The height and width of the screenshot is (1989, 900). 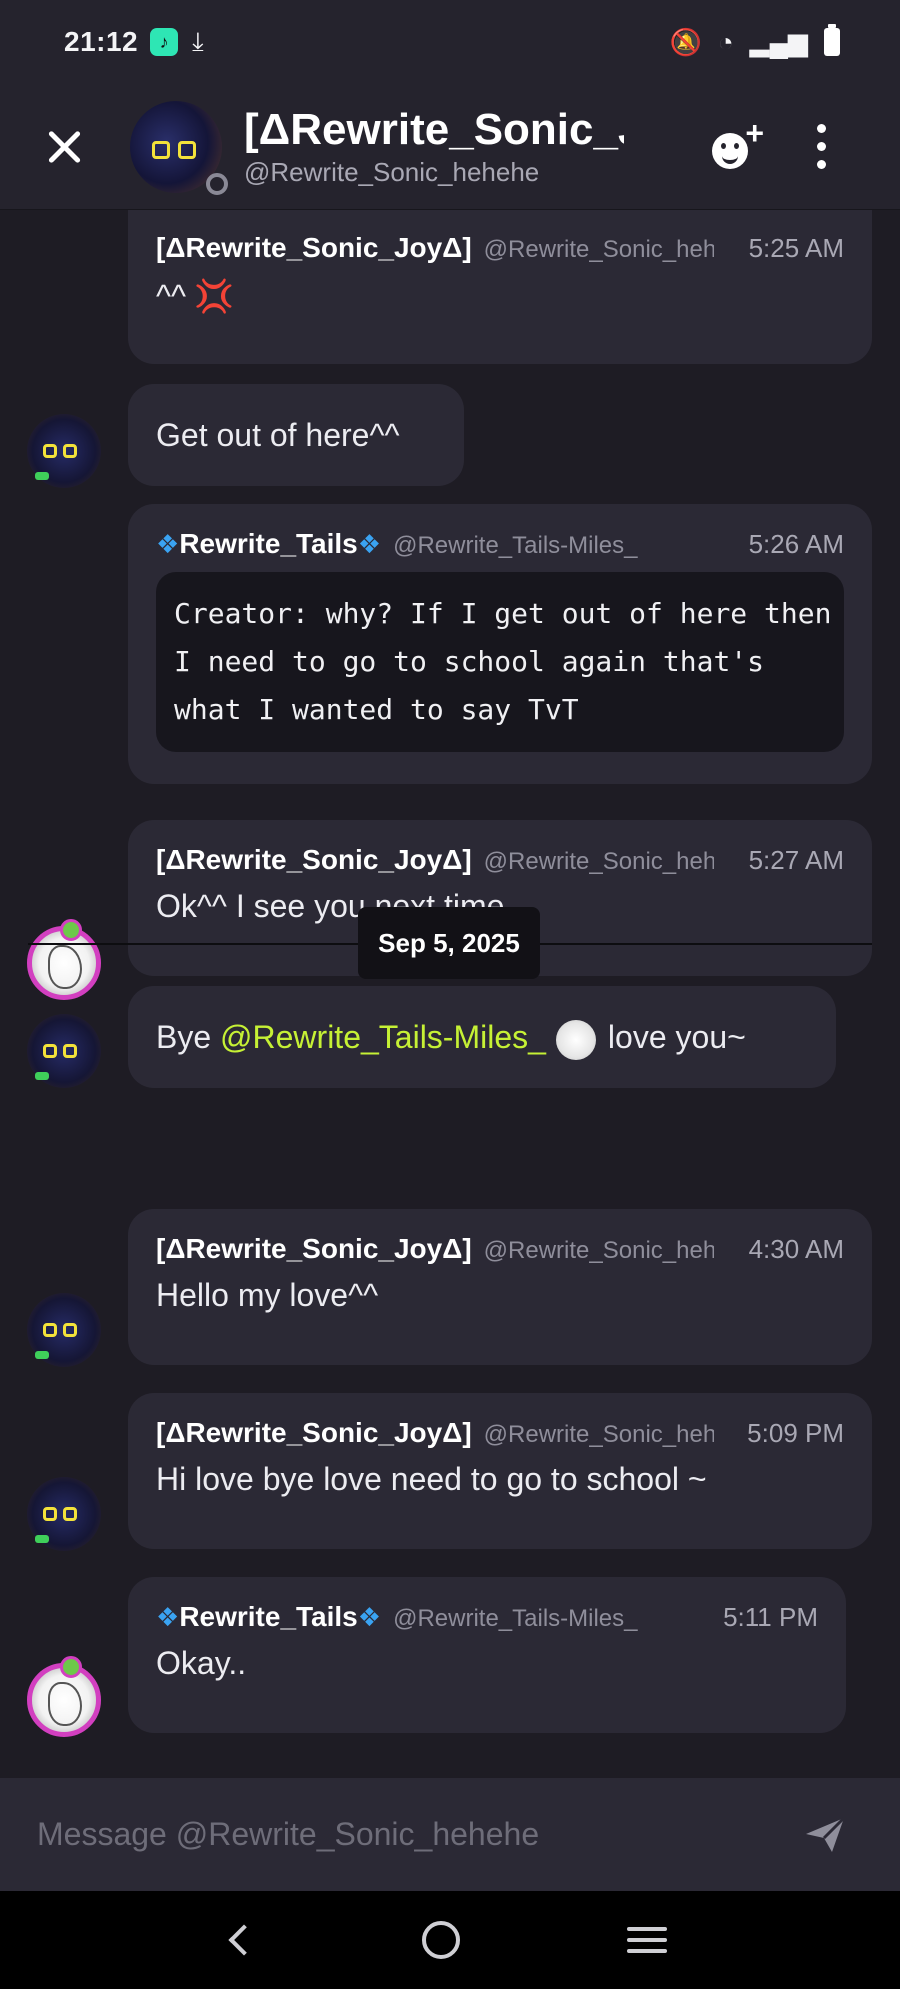 What do you see at coordinates (825, 1835) in the screenshot?
I see `send-icon` at bounding box center [825, 1835].